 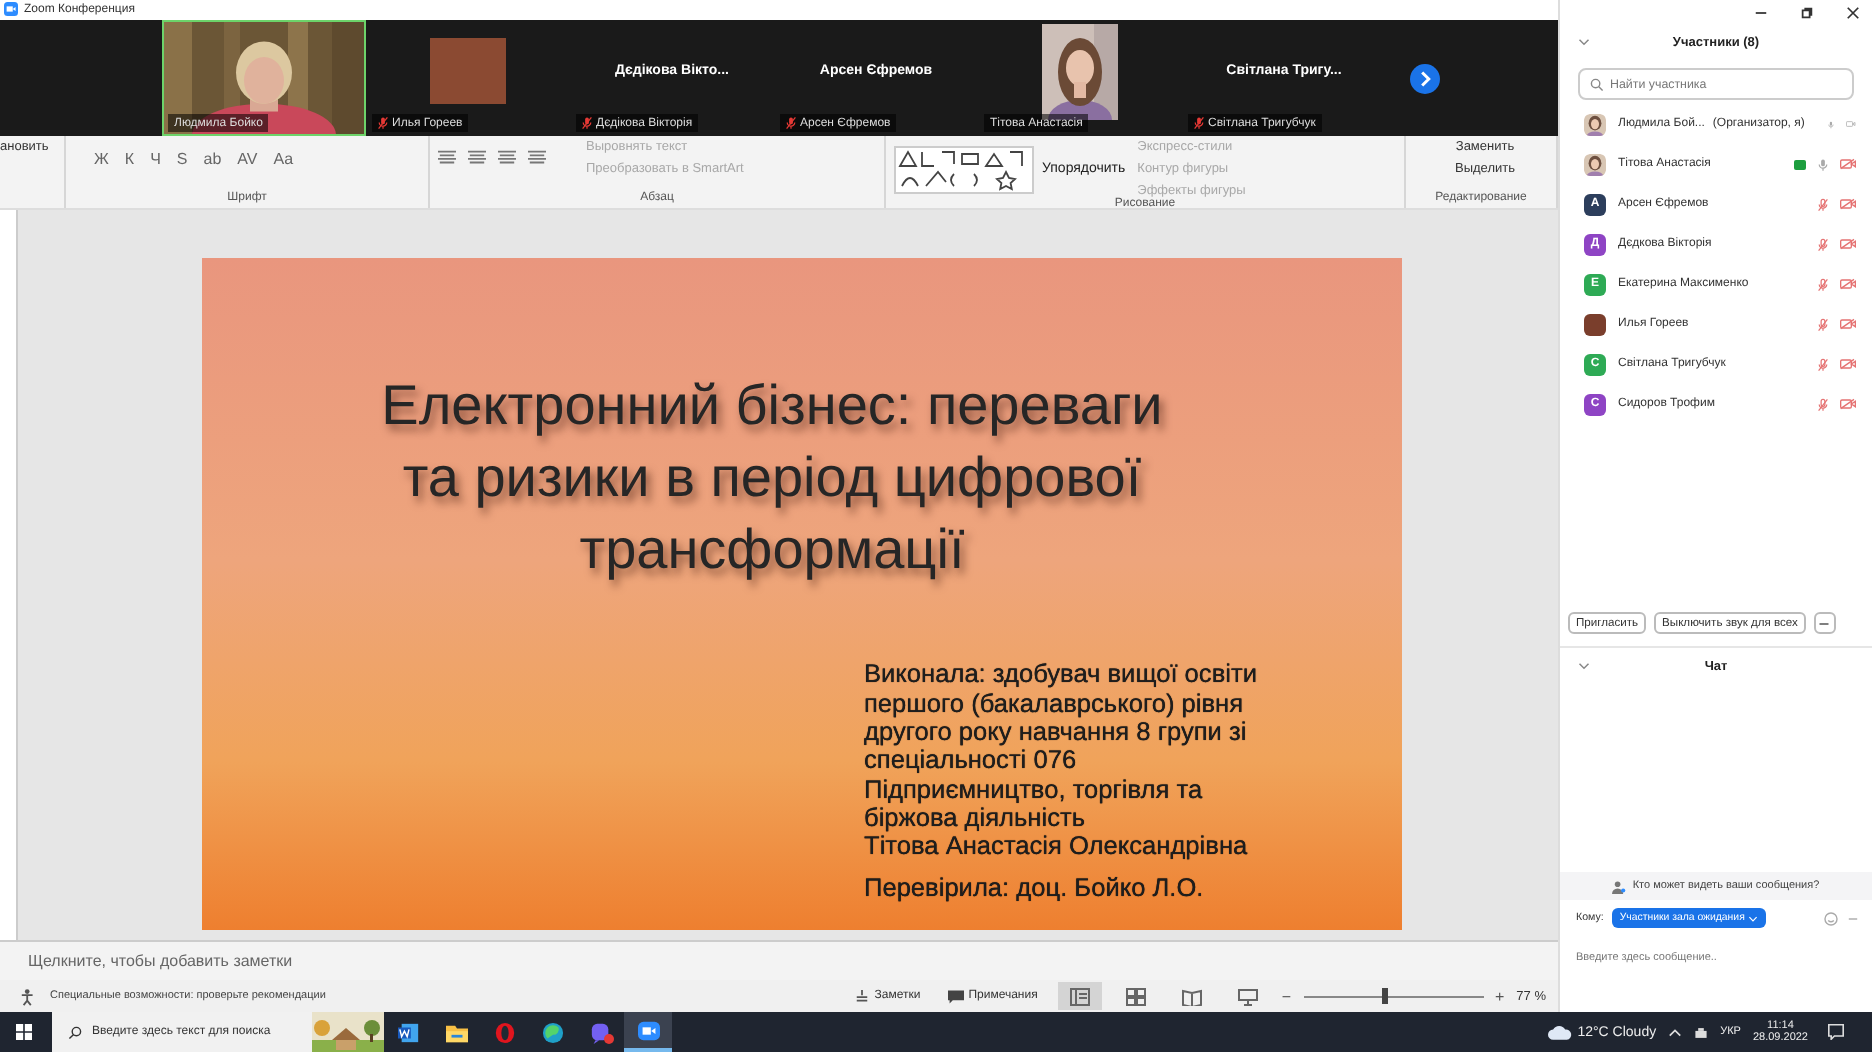 I want to click on slide-text: другого року навчання 8 групи зі, so click(x=1056, y=732).